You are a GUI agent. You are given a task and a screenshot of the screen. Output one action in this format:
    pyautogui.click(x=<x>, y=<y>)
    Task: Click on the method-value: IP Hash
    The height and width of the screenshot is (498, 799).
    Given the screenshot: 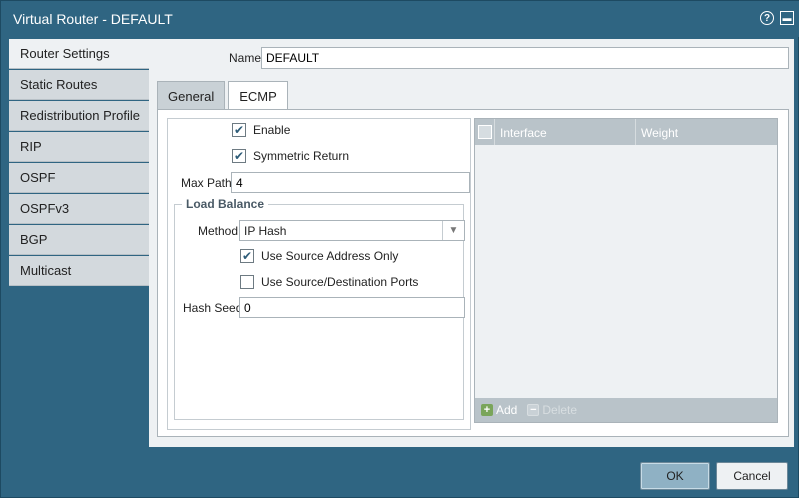 What is the action you would take?
    pyautogui.click(x=265, y=230)
    